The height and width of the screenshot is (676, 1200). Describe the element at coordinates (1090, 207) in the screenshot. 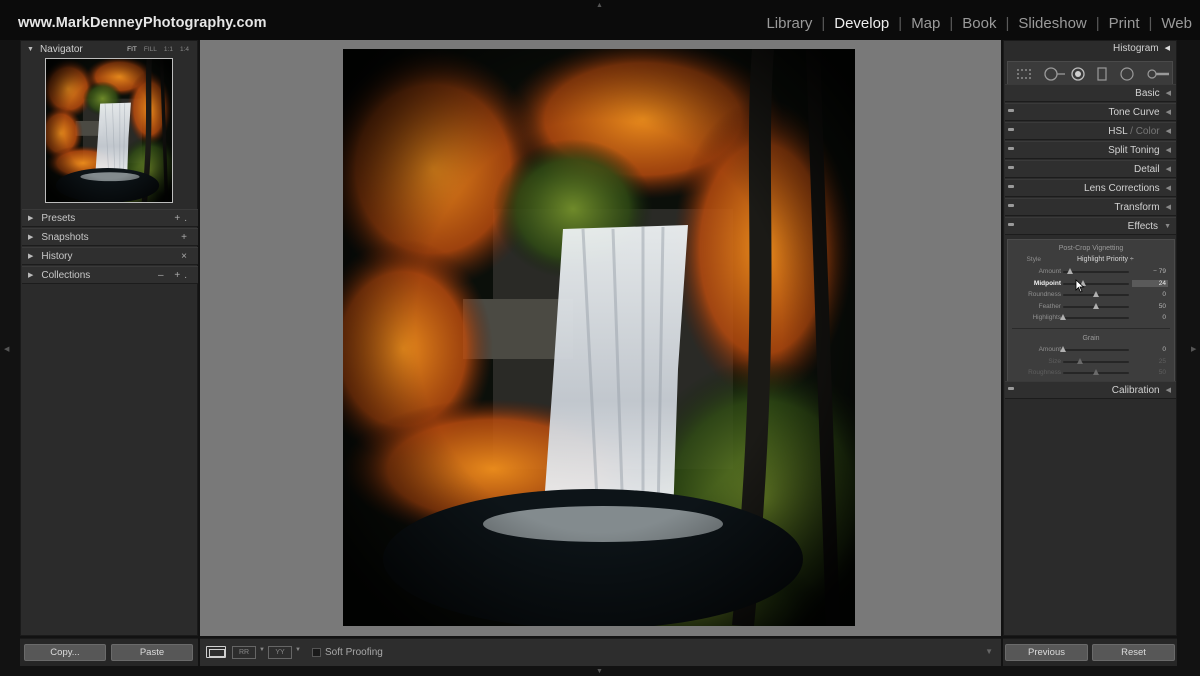

I see `transform-section: Transform ◀` at that location.